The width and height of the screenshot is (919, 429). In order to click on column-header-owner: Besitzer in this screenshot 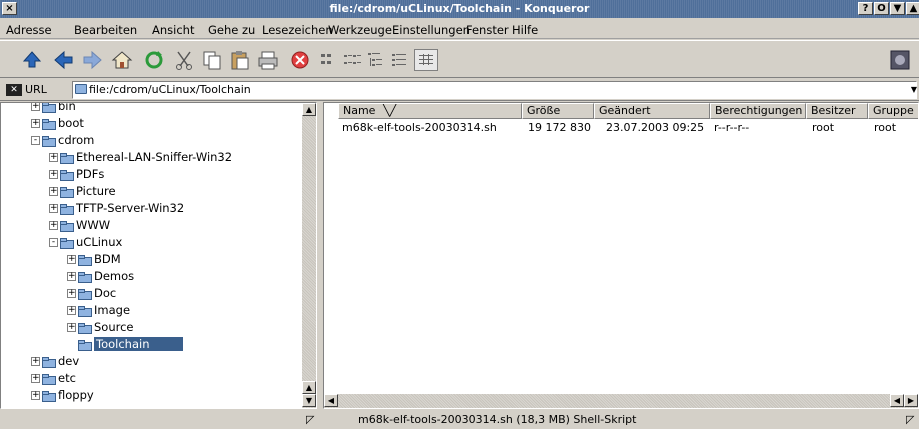, I will do `click(837, 111)`.